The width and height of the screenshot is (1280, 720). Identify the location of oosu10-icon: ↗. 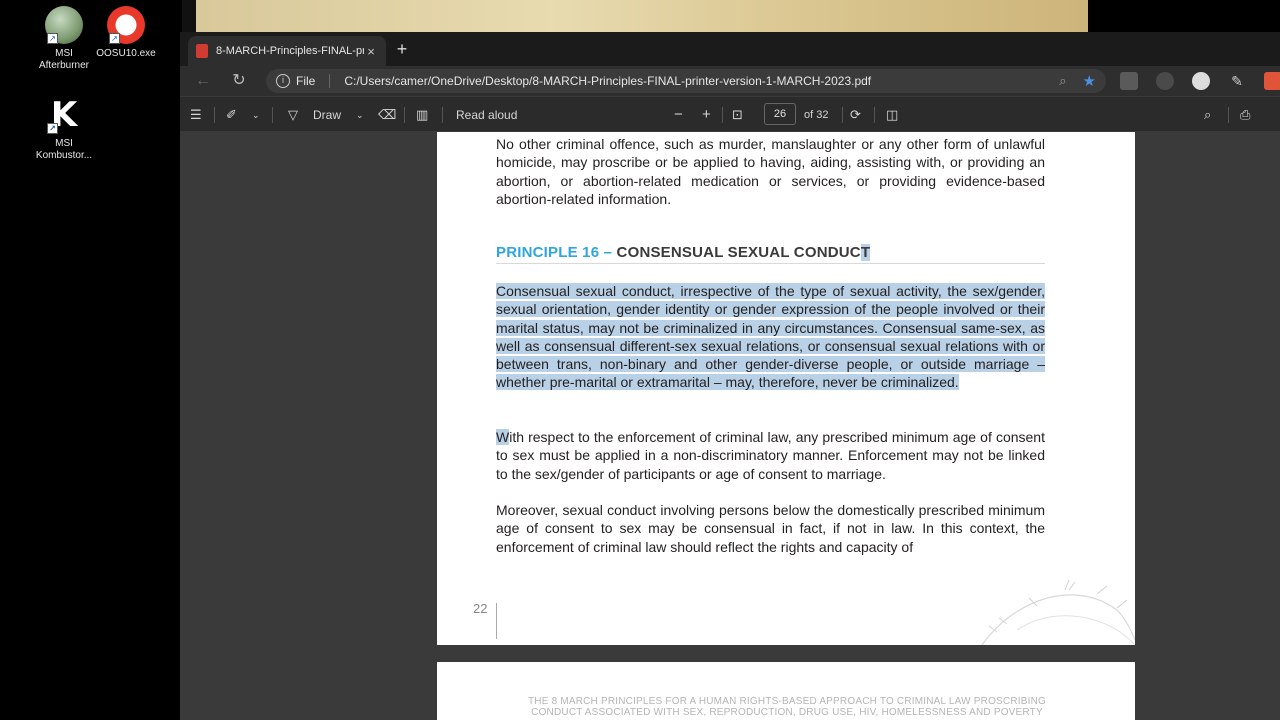
(126, 25).